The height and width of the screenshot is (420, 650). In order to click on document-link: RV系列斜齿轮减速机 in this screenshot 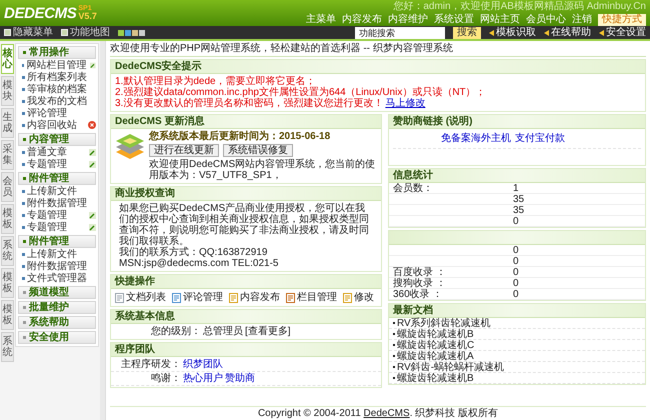, I will do `click(444, 323)`.